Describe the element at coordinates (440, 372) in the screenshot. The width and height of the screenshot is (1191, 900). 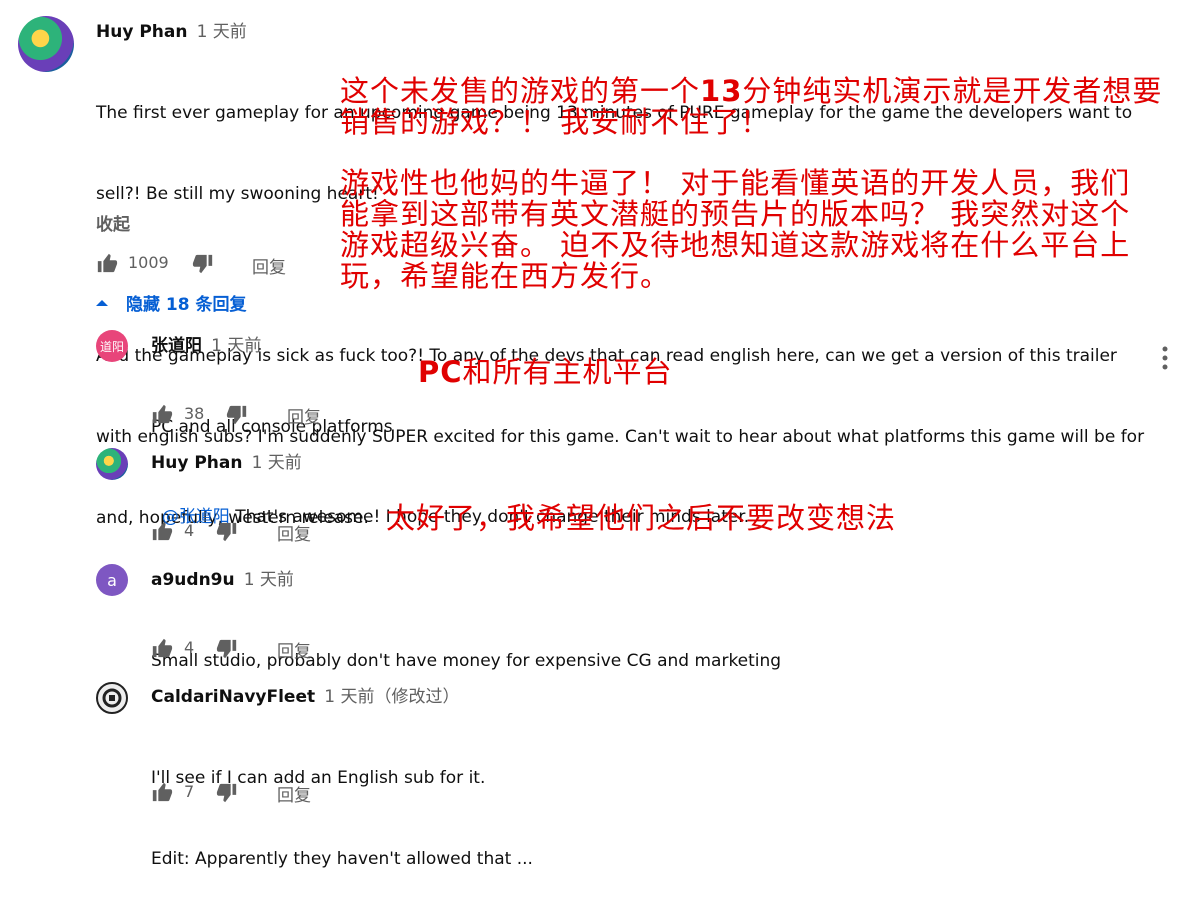
I see `translation-text: PC` at that location.